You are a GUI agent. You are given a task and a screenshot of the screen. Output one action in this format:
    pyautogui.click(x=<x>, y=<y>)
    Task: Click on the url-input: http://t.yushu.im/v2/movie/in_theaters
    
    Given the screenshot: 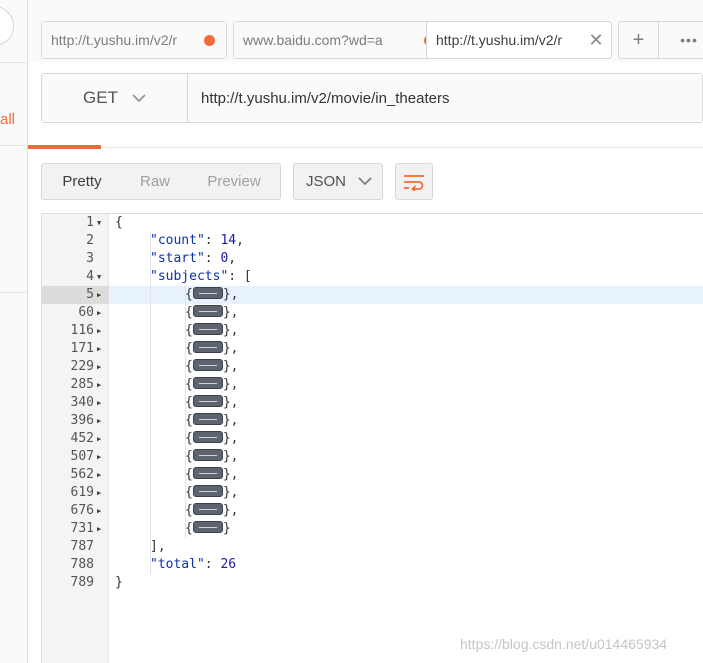 What is the action you would take?
    pyautogui.click(x=445, y=98)
    